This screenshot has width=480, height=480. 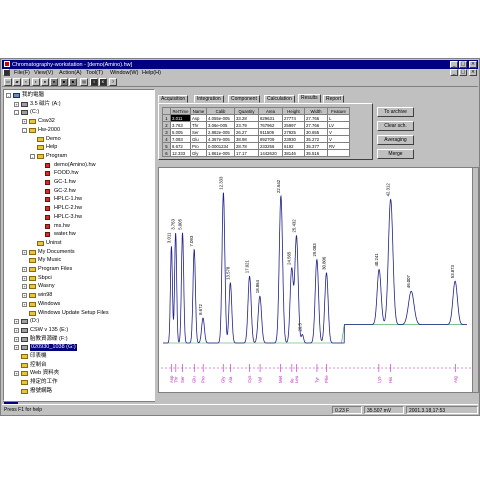 What do you see at coordinates (94, 73) in the screenshot?
I see `menu-tool: Tool(T)` at bounding box center [94, 73].